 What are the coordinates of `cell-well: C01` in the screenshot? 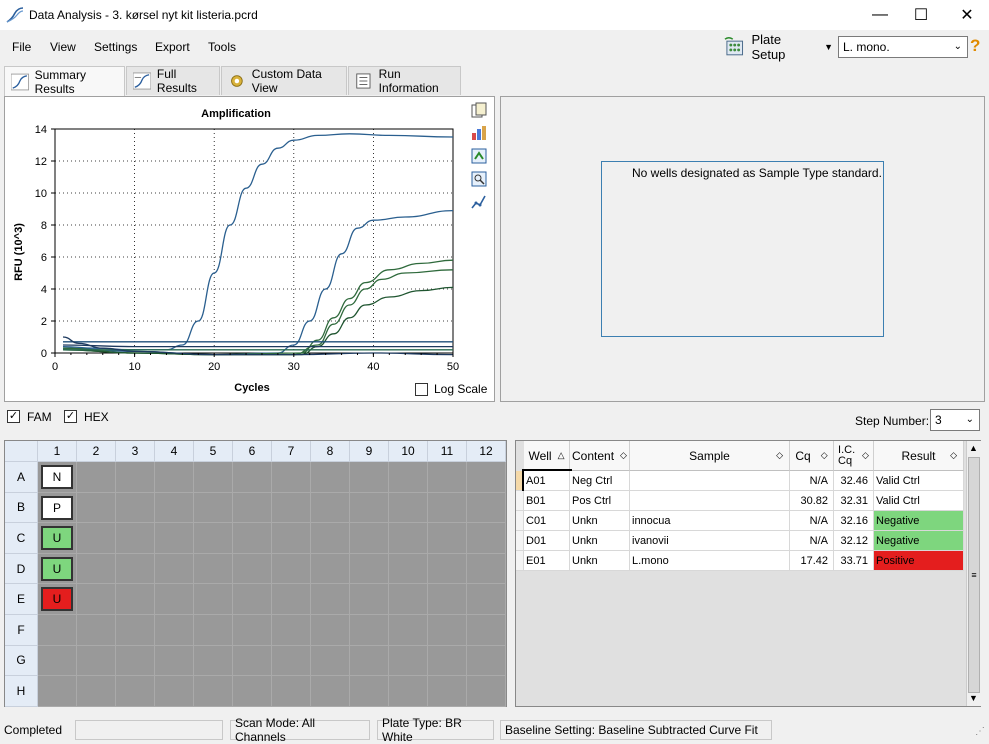 It's located at (547, 521).